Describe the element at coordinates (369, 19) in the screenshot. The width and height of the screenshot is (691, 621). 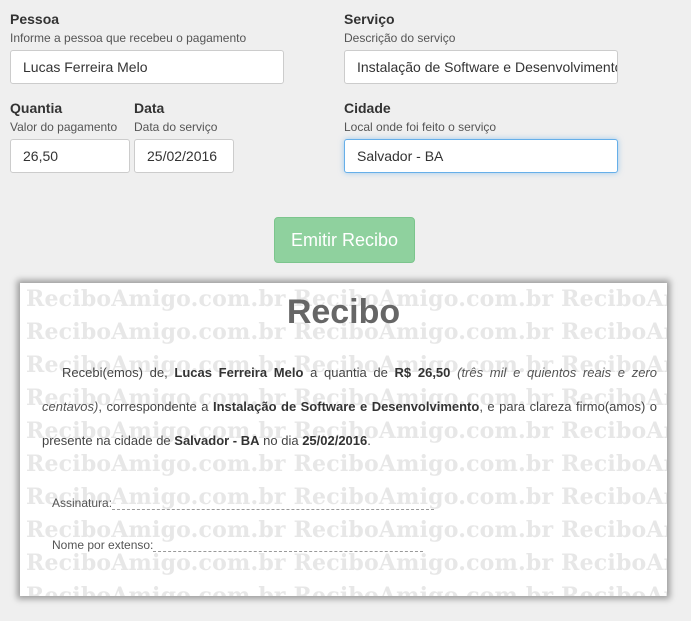
I see `servico-label: Serviço` at that location.